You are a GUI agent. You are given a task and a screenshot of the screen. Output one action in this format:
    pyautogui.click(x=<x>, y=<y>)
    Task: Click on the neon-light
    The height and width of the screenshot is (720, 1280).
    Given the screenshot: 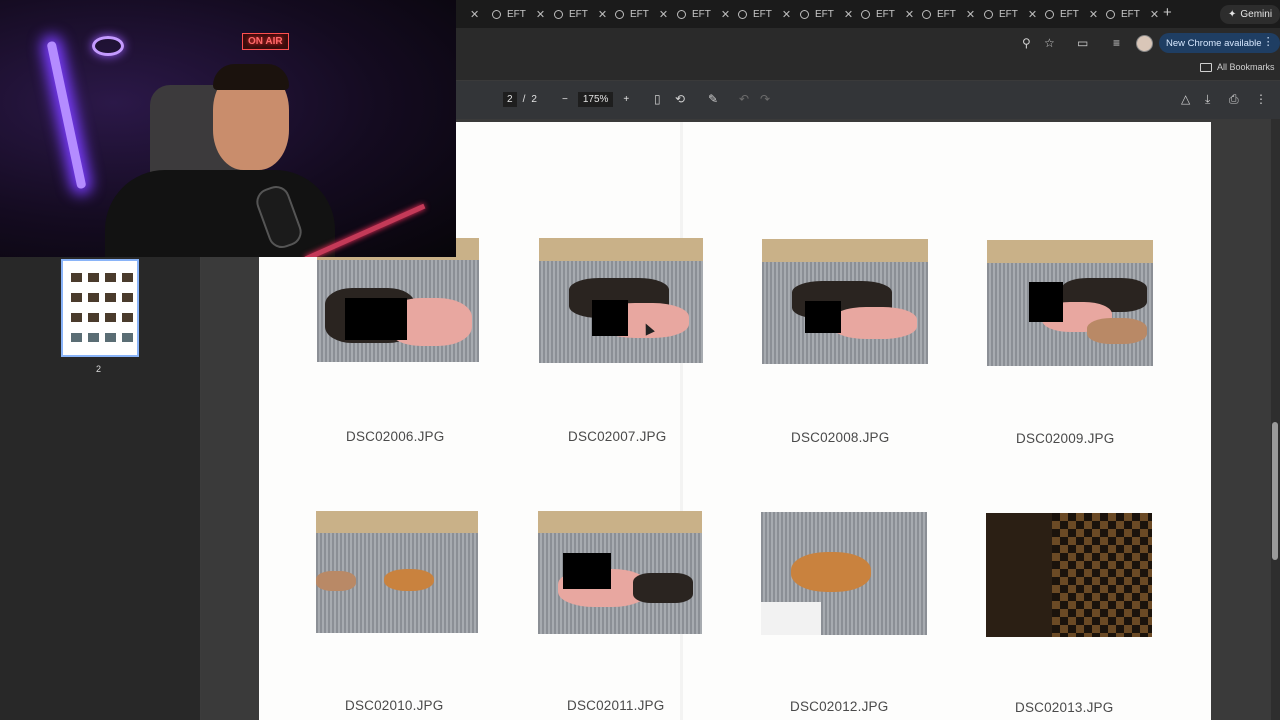 What is the action you would take?
    pyautogui.click(x=66, y=115)
    